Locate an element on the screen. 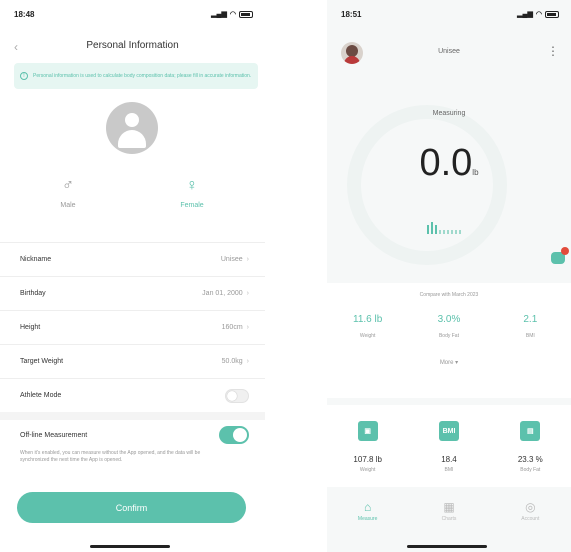  tile-label: Body Fat is located at coordinates (530, 470).